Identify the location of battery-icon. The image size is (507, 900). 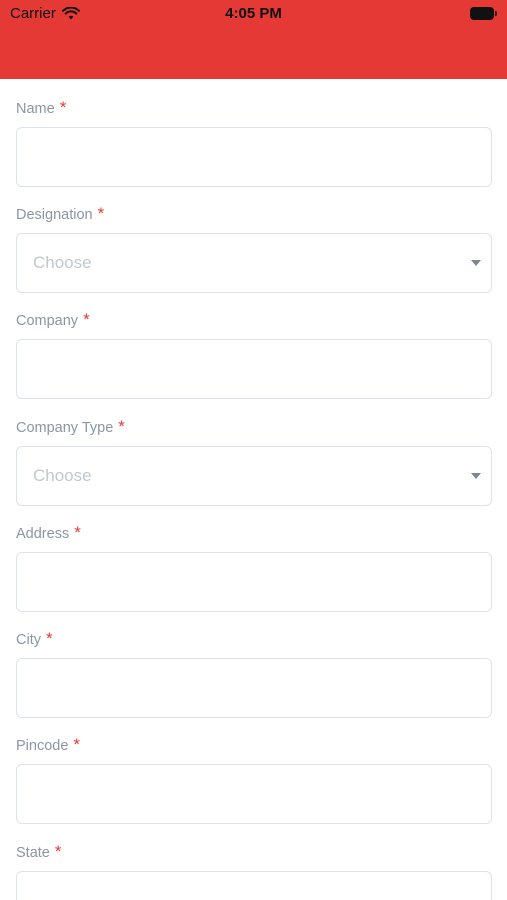
(483, 13).